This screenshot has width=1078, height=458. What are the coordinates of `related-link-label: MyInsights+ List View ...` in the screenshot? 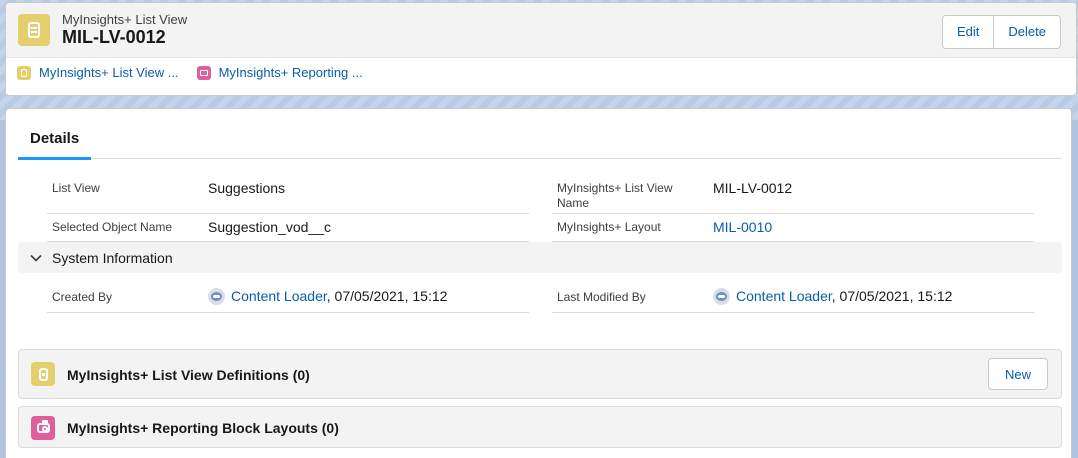 It's located at (109, 72).